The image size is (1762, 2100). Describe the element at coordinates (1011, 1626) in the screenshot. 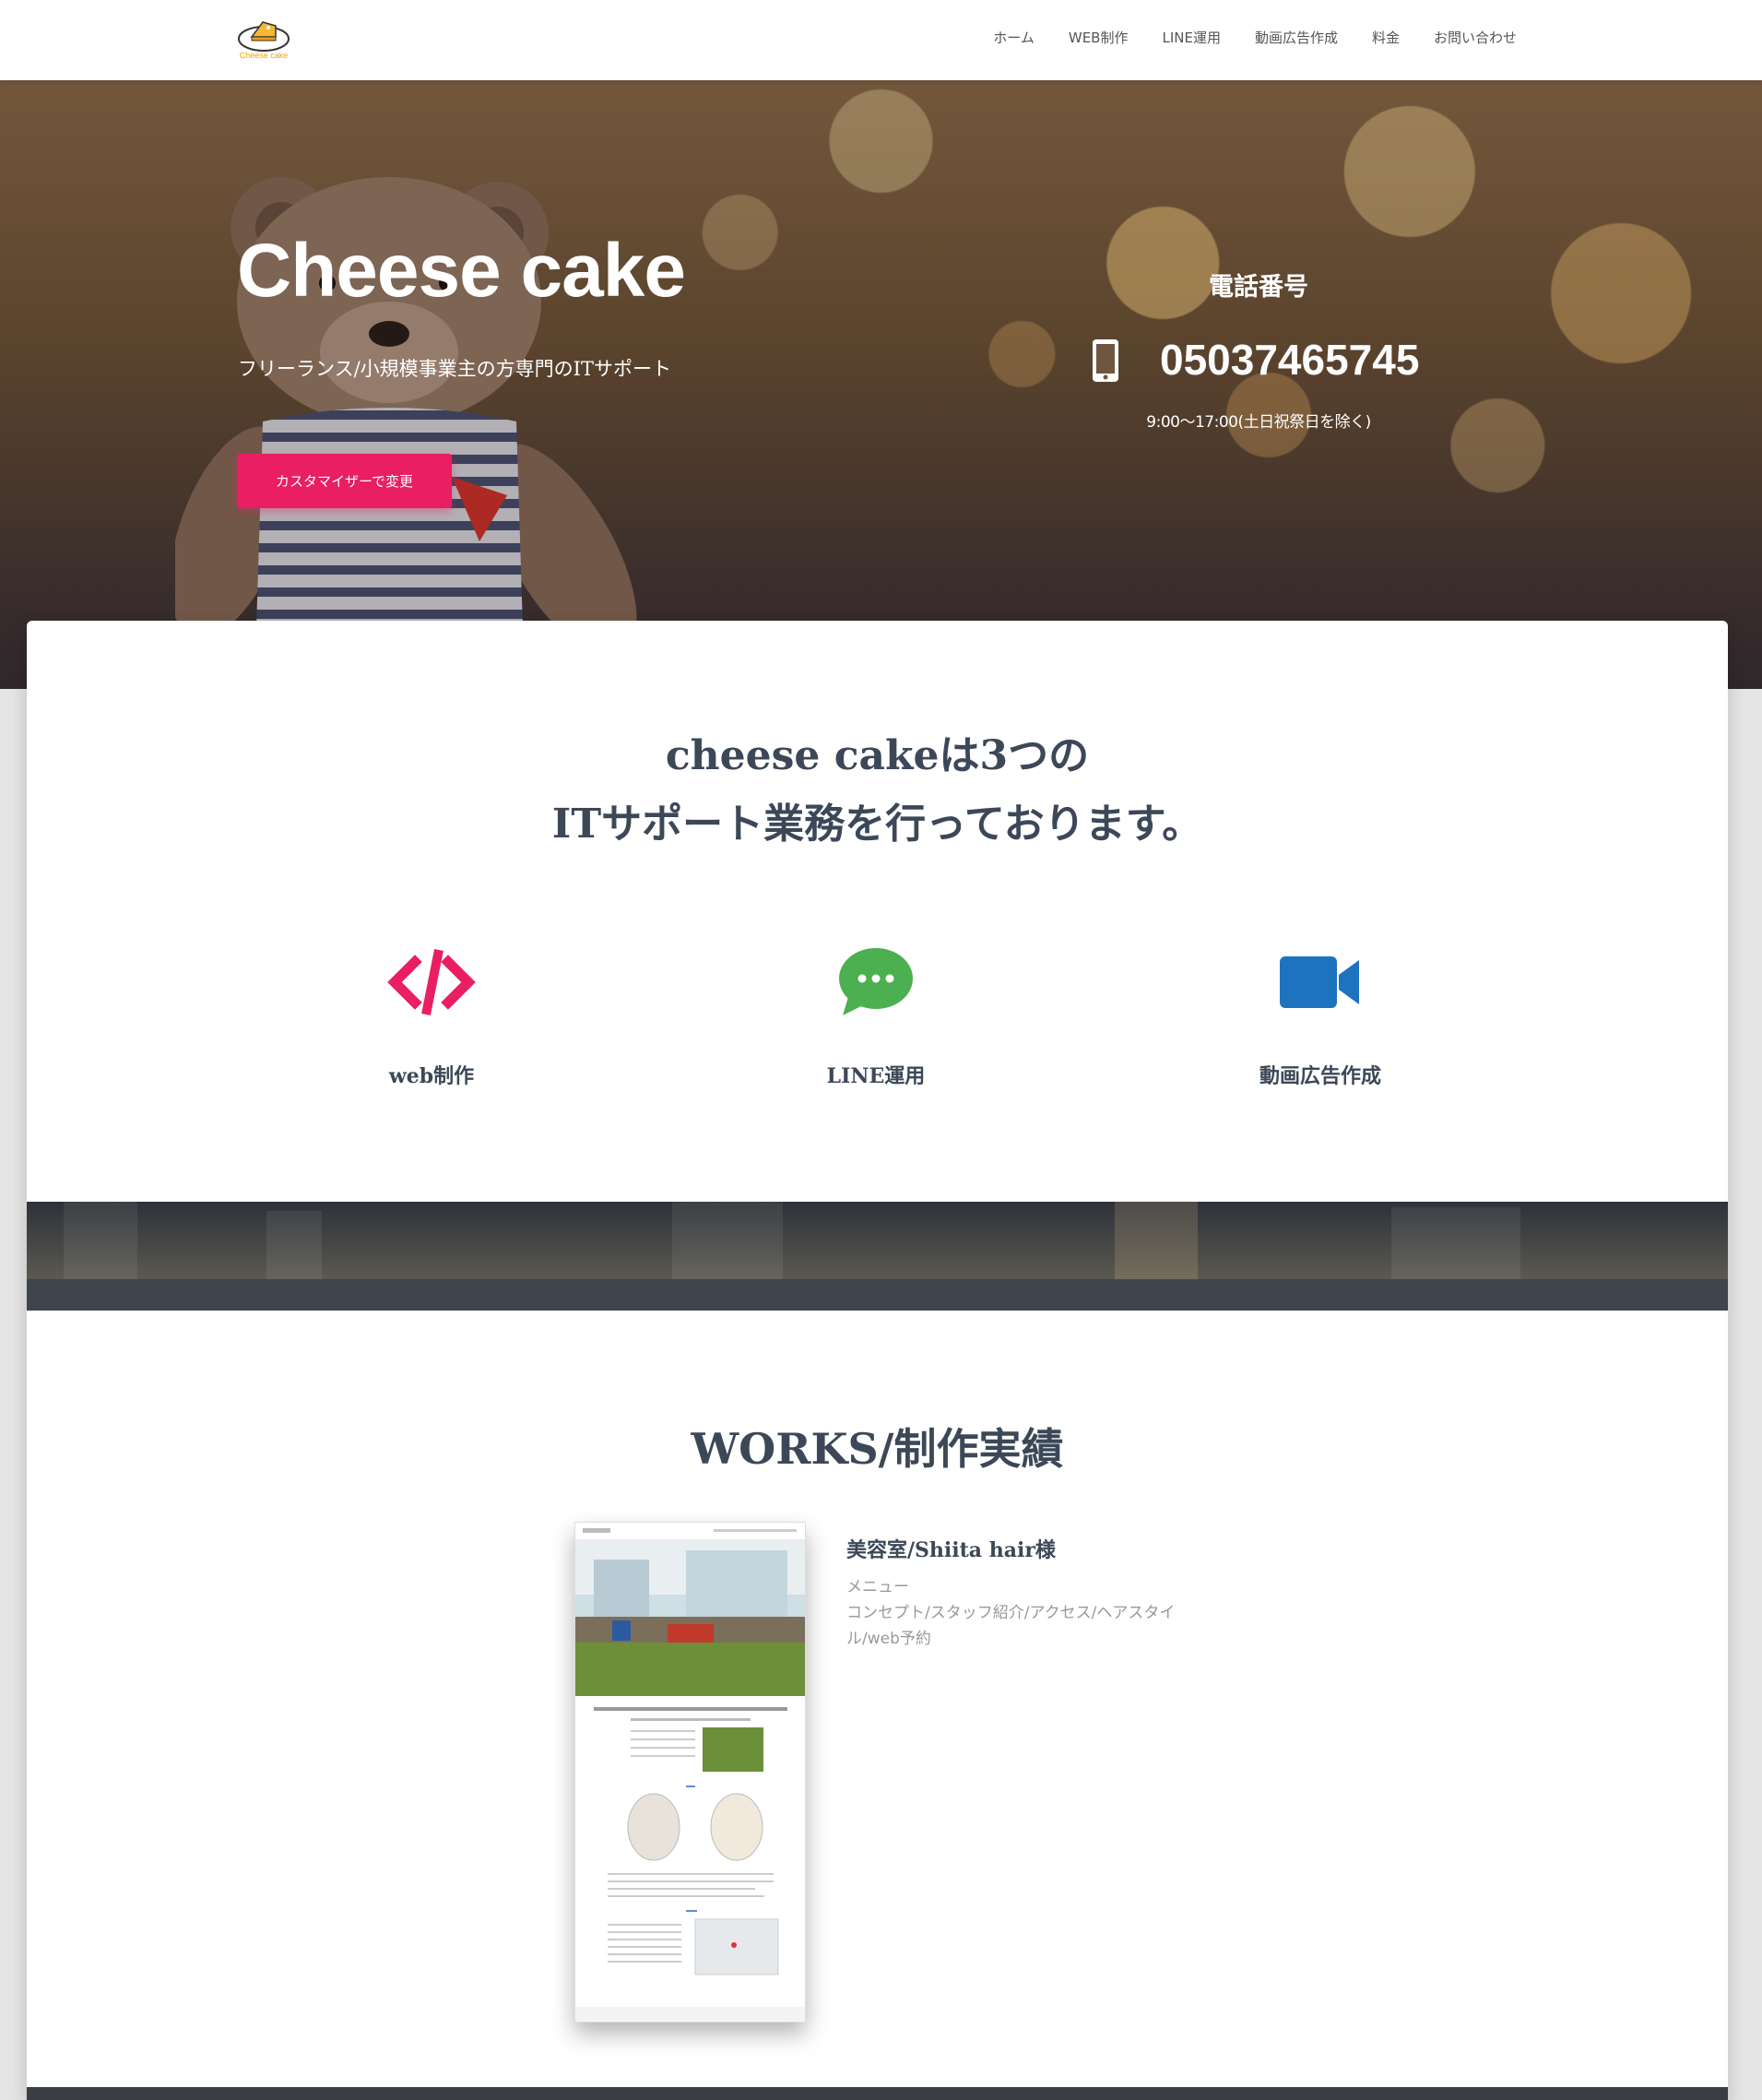

I see `work-item-description: コンセプト/スタッフ紹介/アクセス/ヘアスタイル/web予約` at that location.